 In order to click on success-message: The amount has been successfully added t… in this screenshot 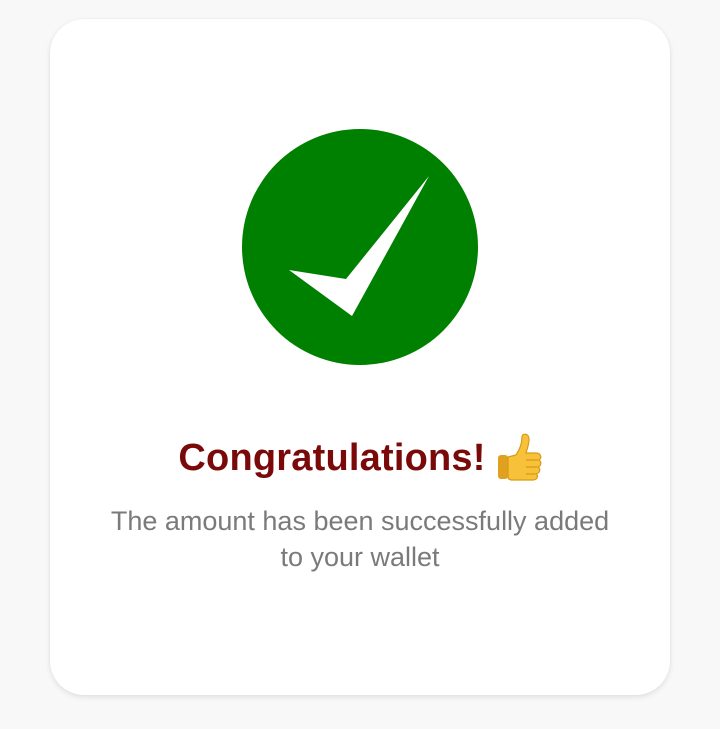, I will do `click(360, 539)`.